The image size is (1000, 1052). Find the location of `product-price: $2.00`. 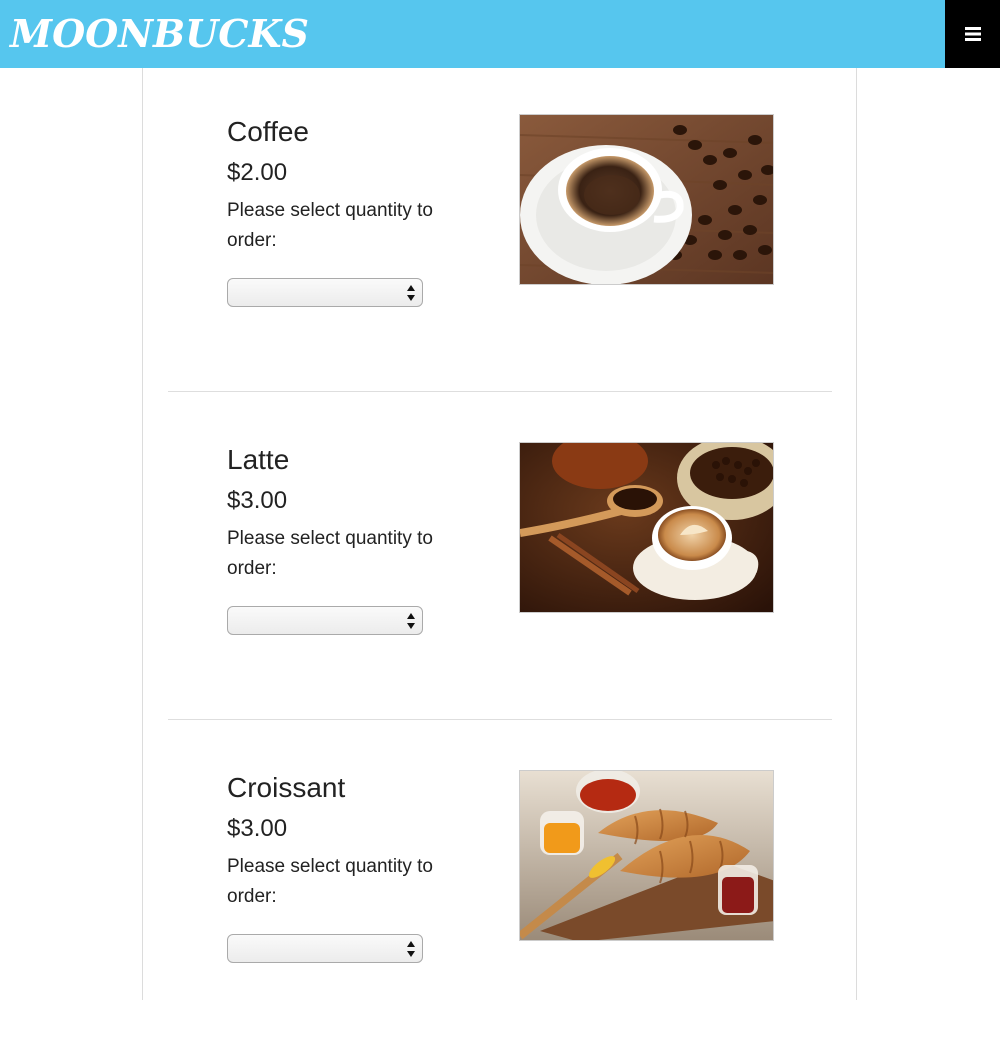

product-price: $2.00 is located at coordinates (257, 172).